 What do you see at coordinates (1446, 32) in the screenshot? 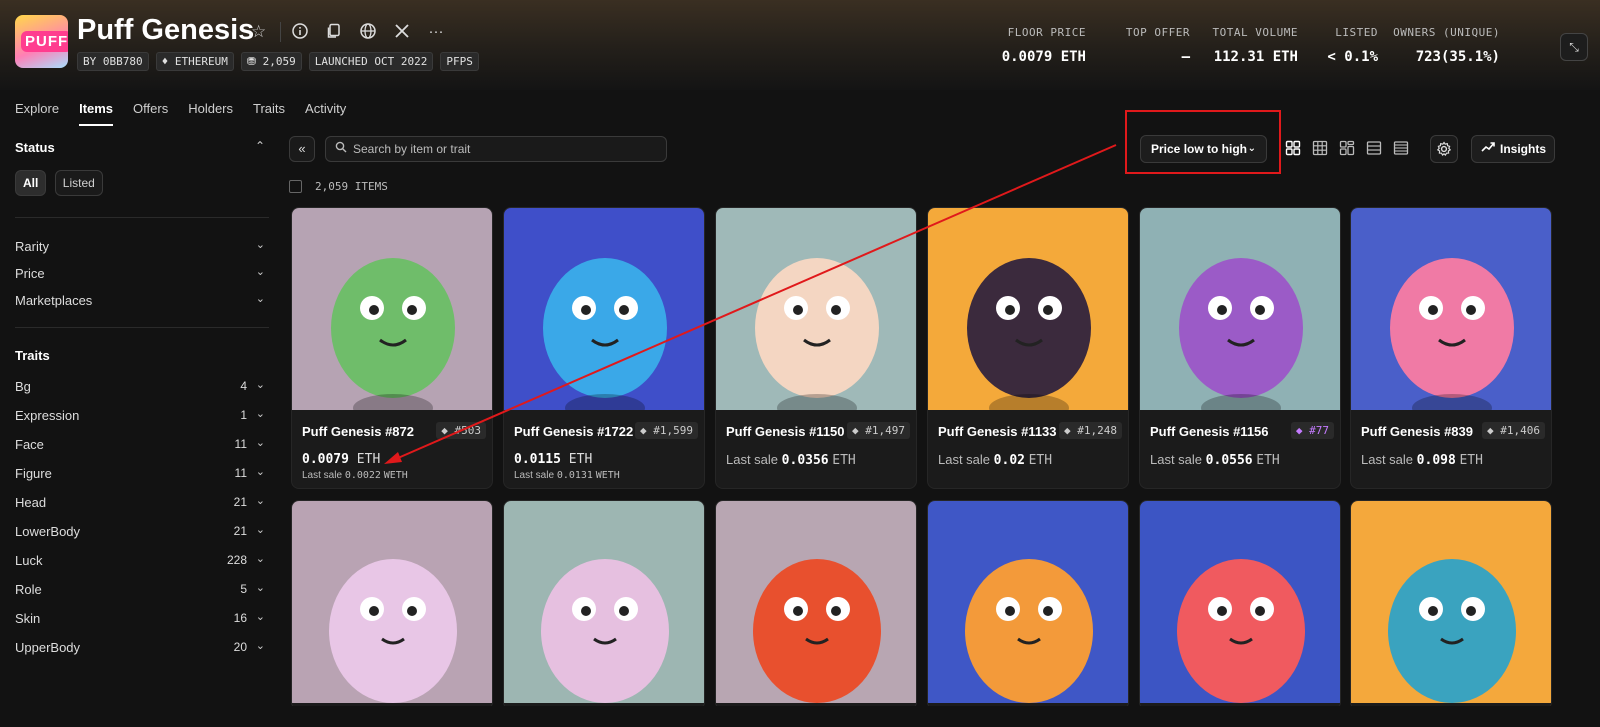
I see `stat-label: OWNERS (UNIQUE)` at bounding box center [1446, 32].